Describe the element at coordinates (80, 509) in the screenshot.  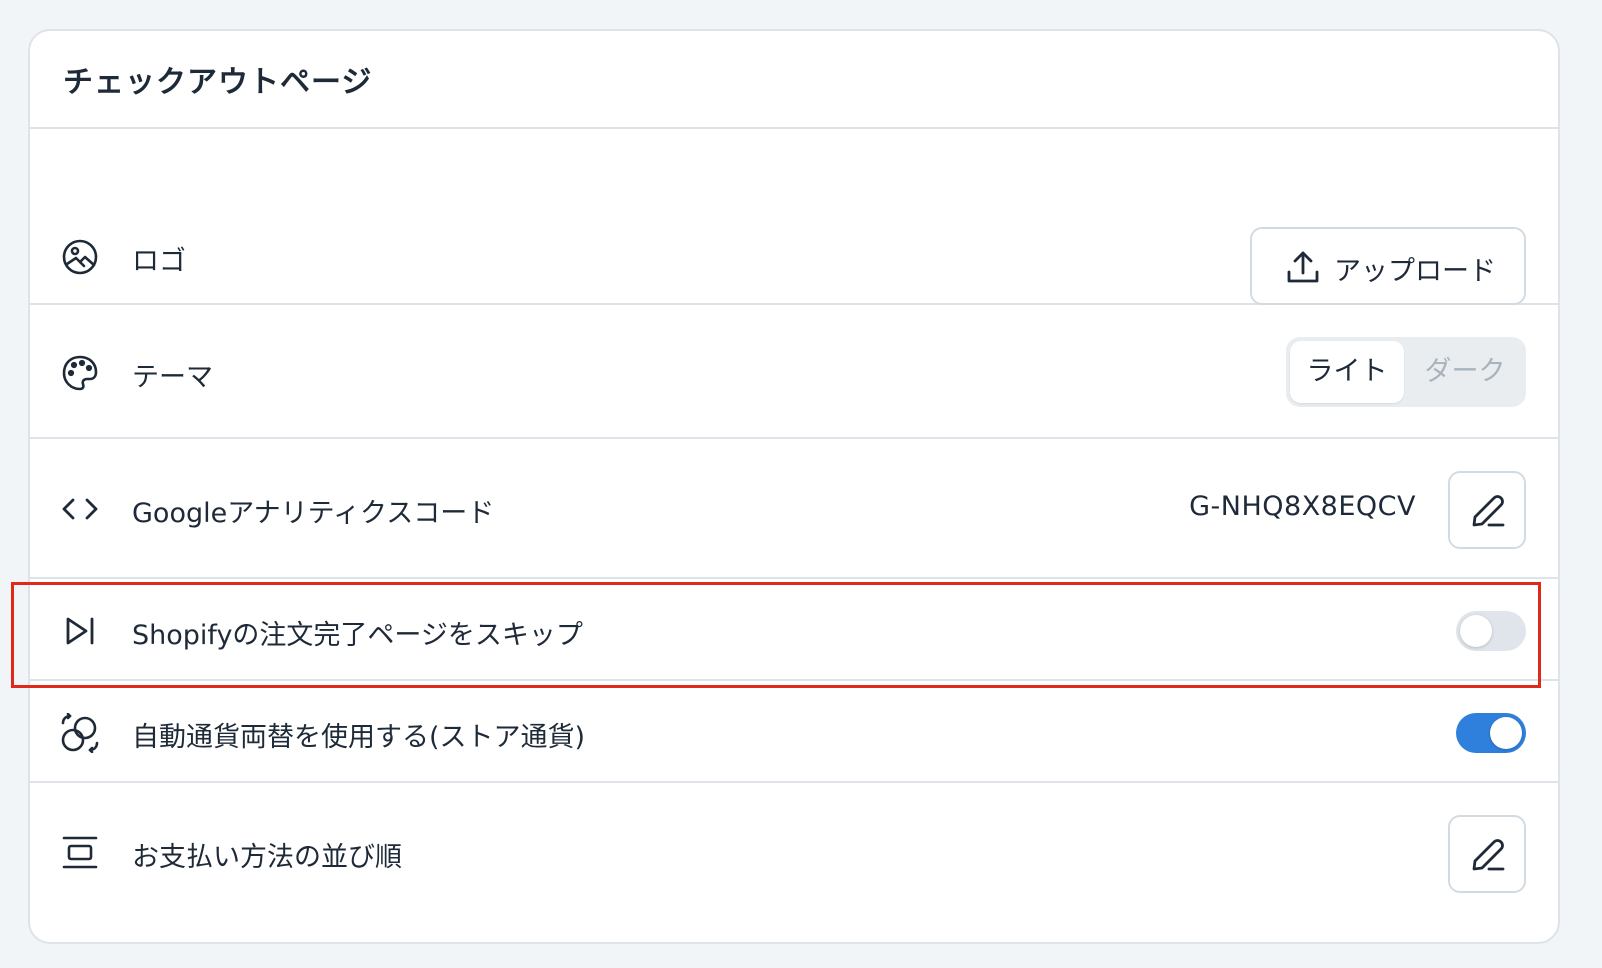
I see `code-icon` at that location.